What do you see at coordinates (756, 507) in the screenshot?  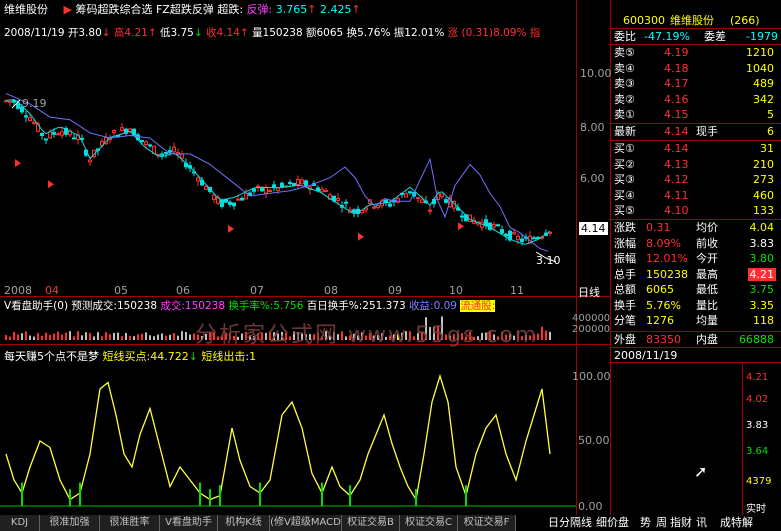 I see `realtime-label: 实时` at bounding box center [756, 507].